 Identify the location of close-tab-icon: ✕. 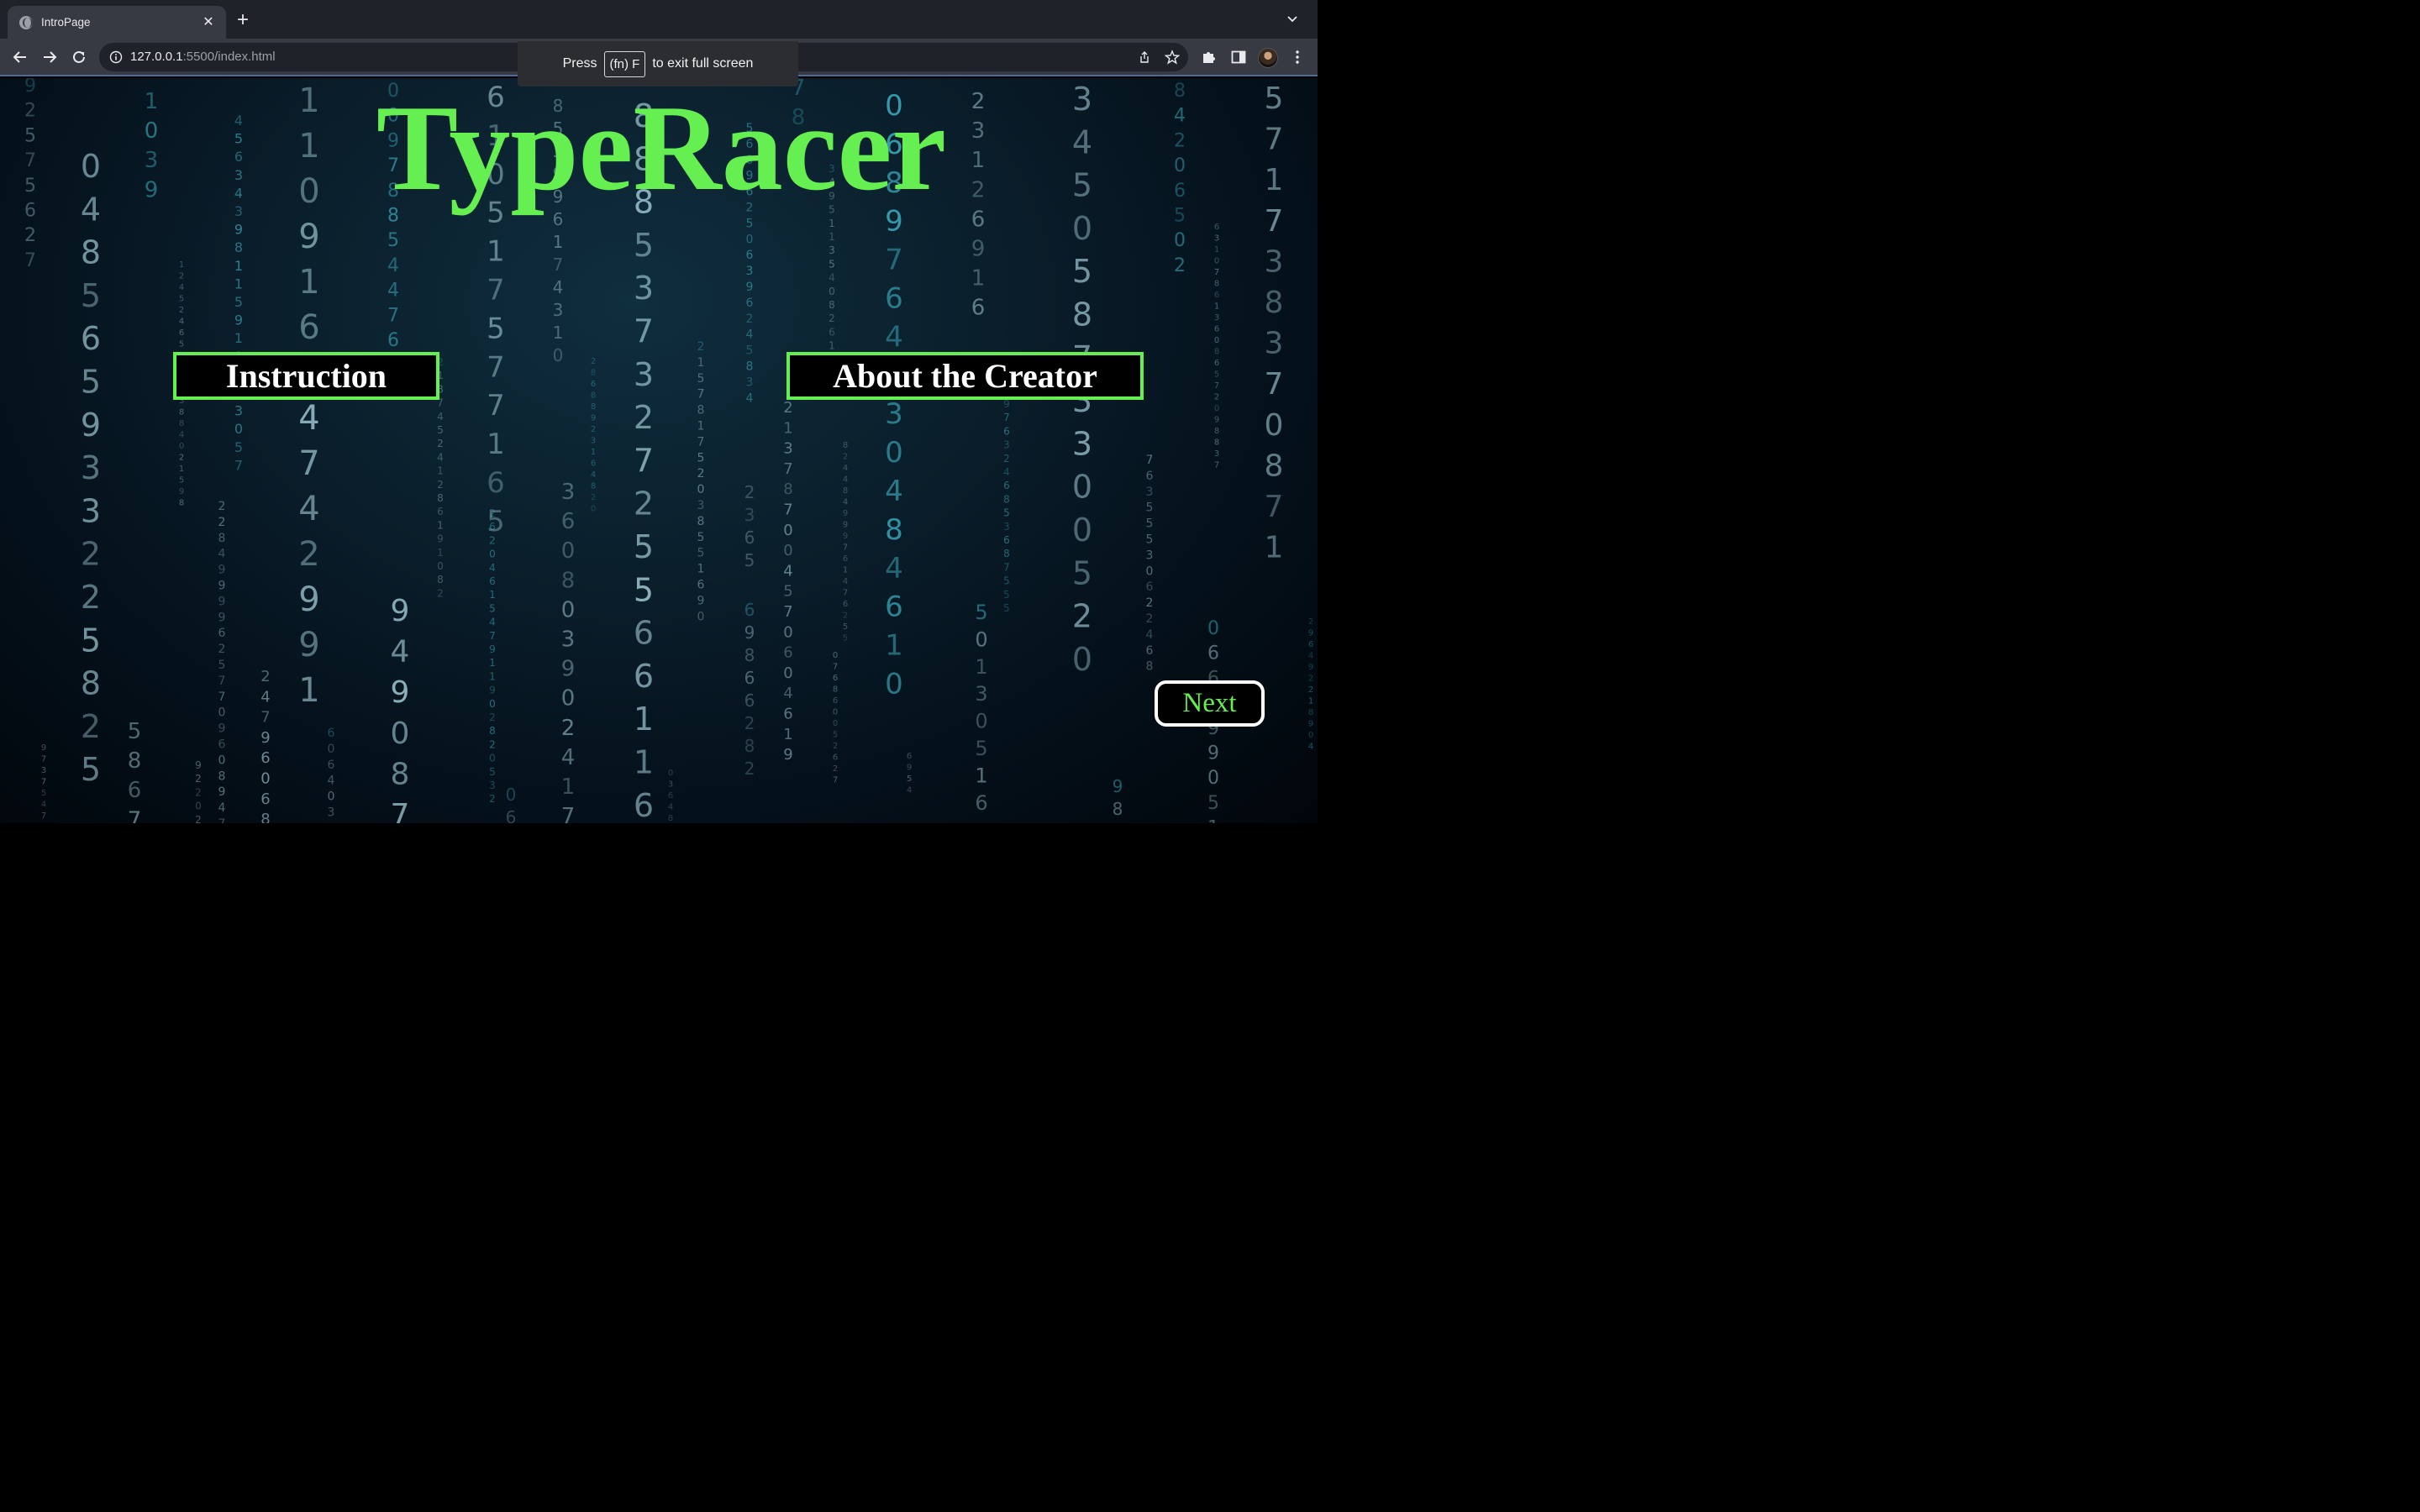
(208, 22).